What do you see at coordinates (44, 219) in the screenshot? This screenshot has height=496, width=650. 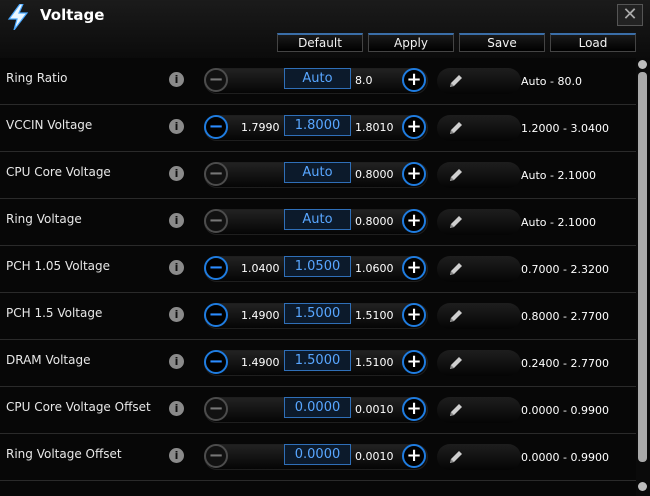 I see `setting-label: Ring Voltage` at bounding box center [44, 219].